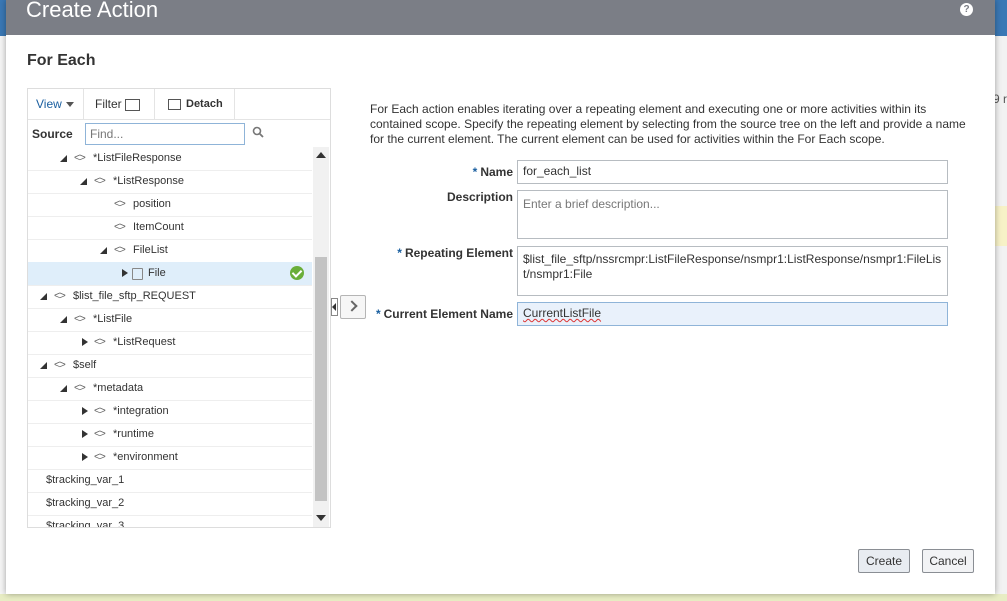 The width and height of the screenshot is (1007, 601). Describe the element at coordinates (170, 343) in the screenshot. I see `tree-row: <> *ListRequest` at that location.